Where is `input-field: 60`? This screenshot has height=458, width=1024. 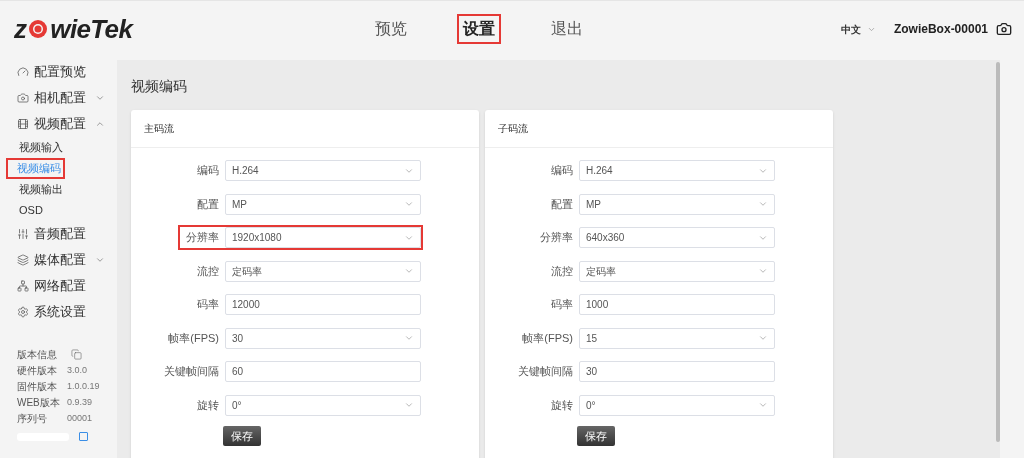 input-field: 60 is located at coordinates (323, 371).